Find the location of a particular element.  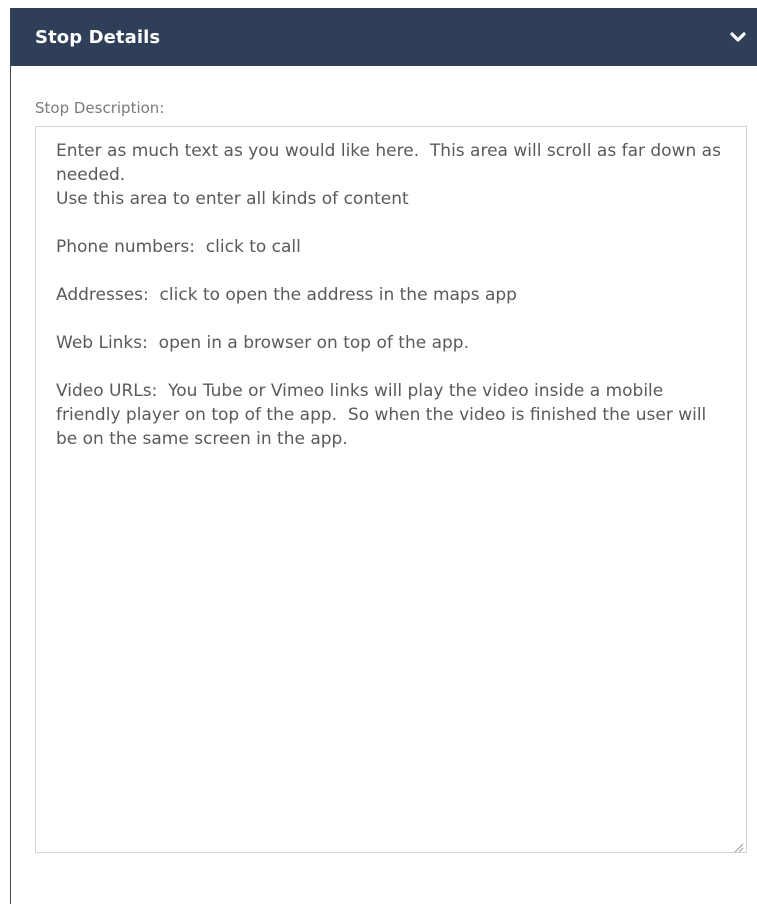

resize-grip-icon is located at coordinates (738, 845).